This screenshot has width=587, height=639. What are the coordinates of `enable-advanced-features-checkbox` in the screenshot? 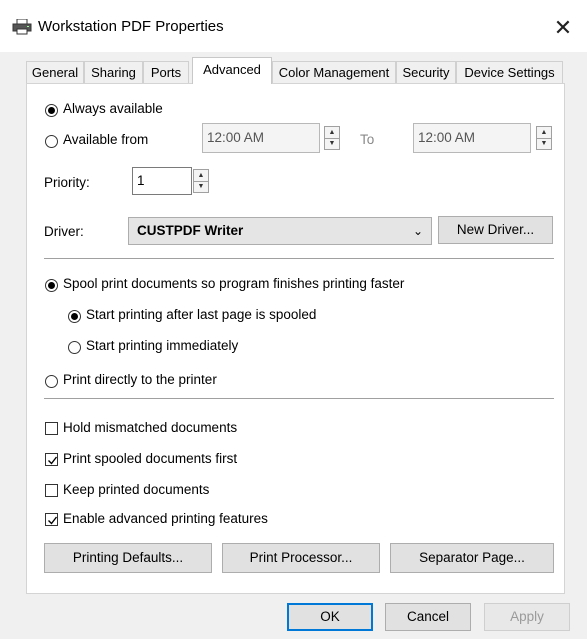 It's located at (51, 519).